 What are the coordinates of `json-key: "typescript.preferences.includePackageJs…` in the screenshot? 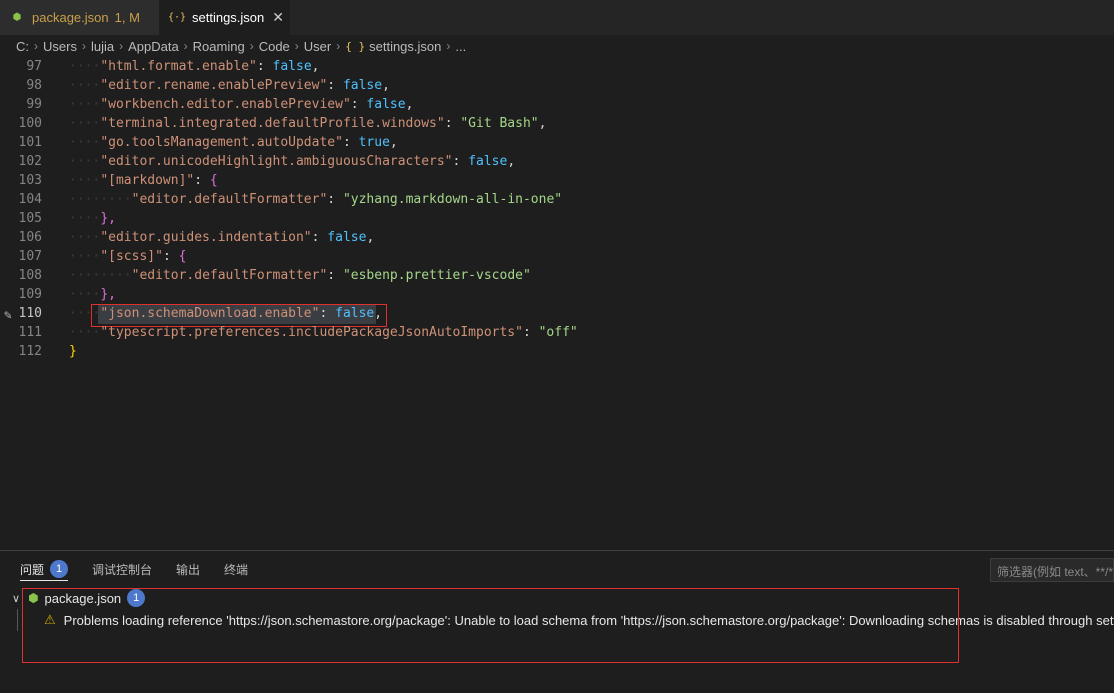 It's located at (311, 332).